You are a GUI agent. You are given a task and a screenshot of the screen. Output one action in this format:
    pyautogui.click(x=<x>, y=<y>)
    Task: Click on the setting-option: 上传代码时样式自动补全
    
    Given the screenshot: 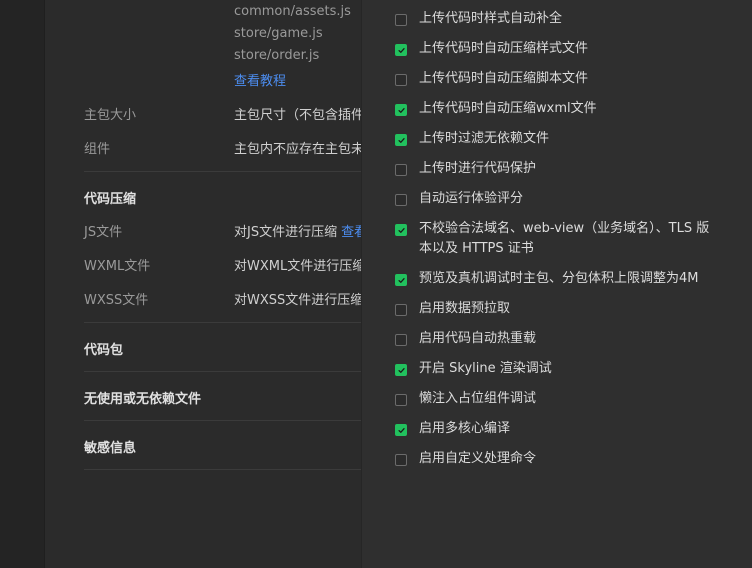 What is the action you would take?
    pyautogui.click(x=565, y=20)
    